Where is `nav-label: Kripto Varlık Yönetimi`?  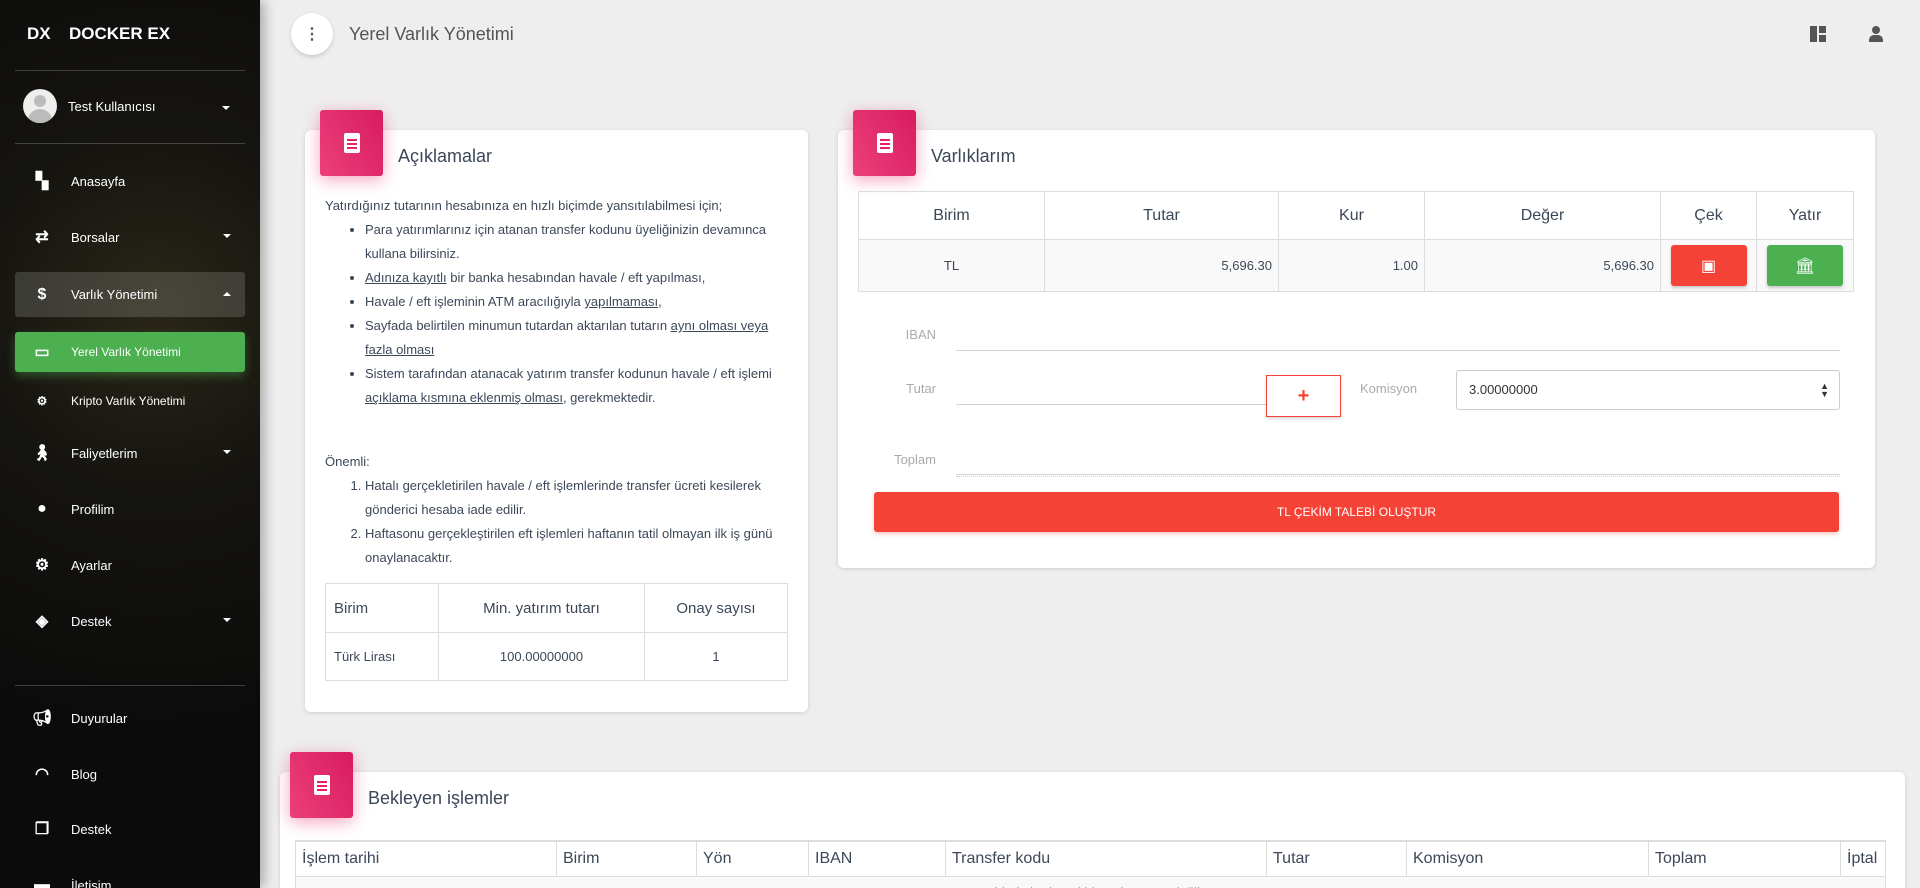
nav-label: Kripto Varlık Yönetimi is located at coordinates (128, 401).